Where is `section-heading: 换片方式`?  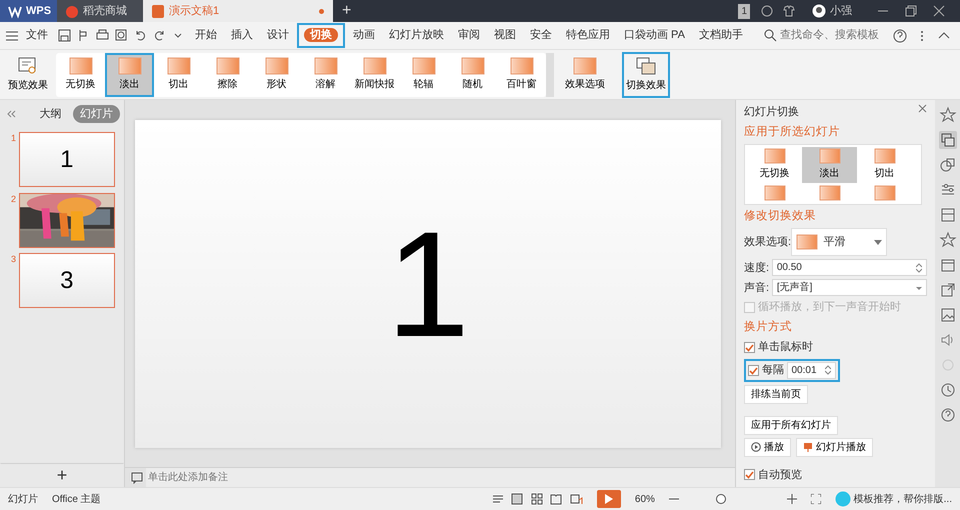 section-heading: 换片方式 is located at coordinates (768, 327).